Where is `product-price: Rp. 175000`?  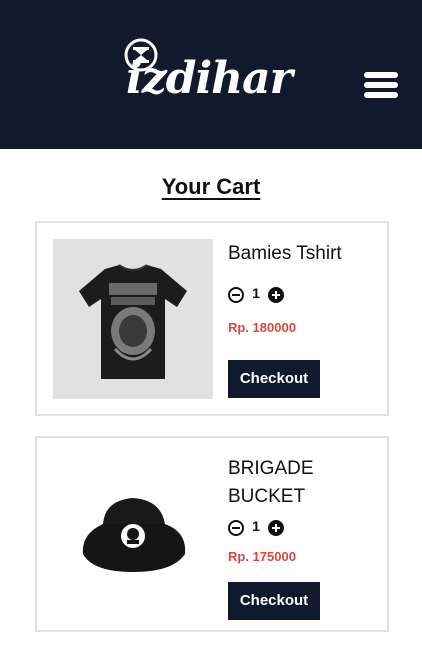
product-price: Rp. 175000 is located at coordinates (262, 556).